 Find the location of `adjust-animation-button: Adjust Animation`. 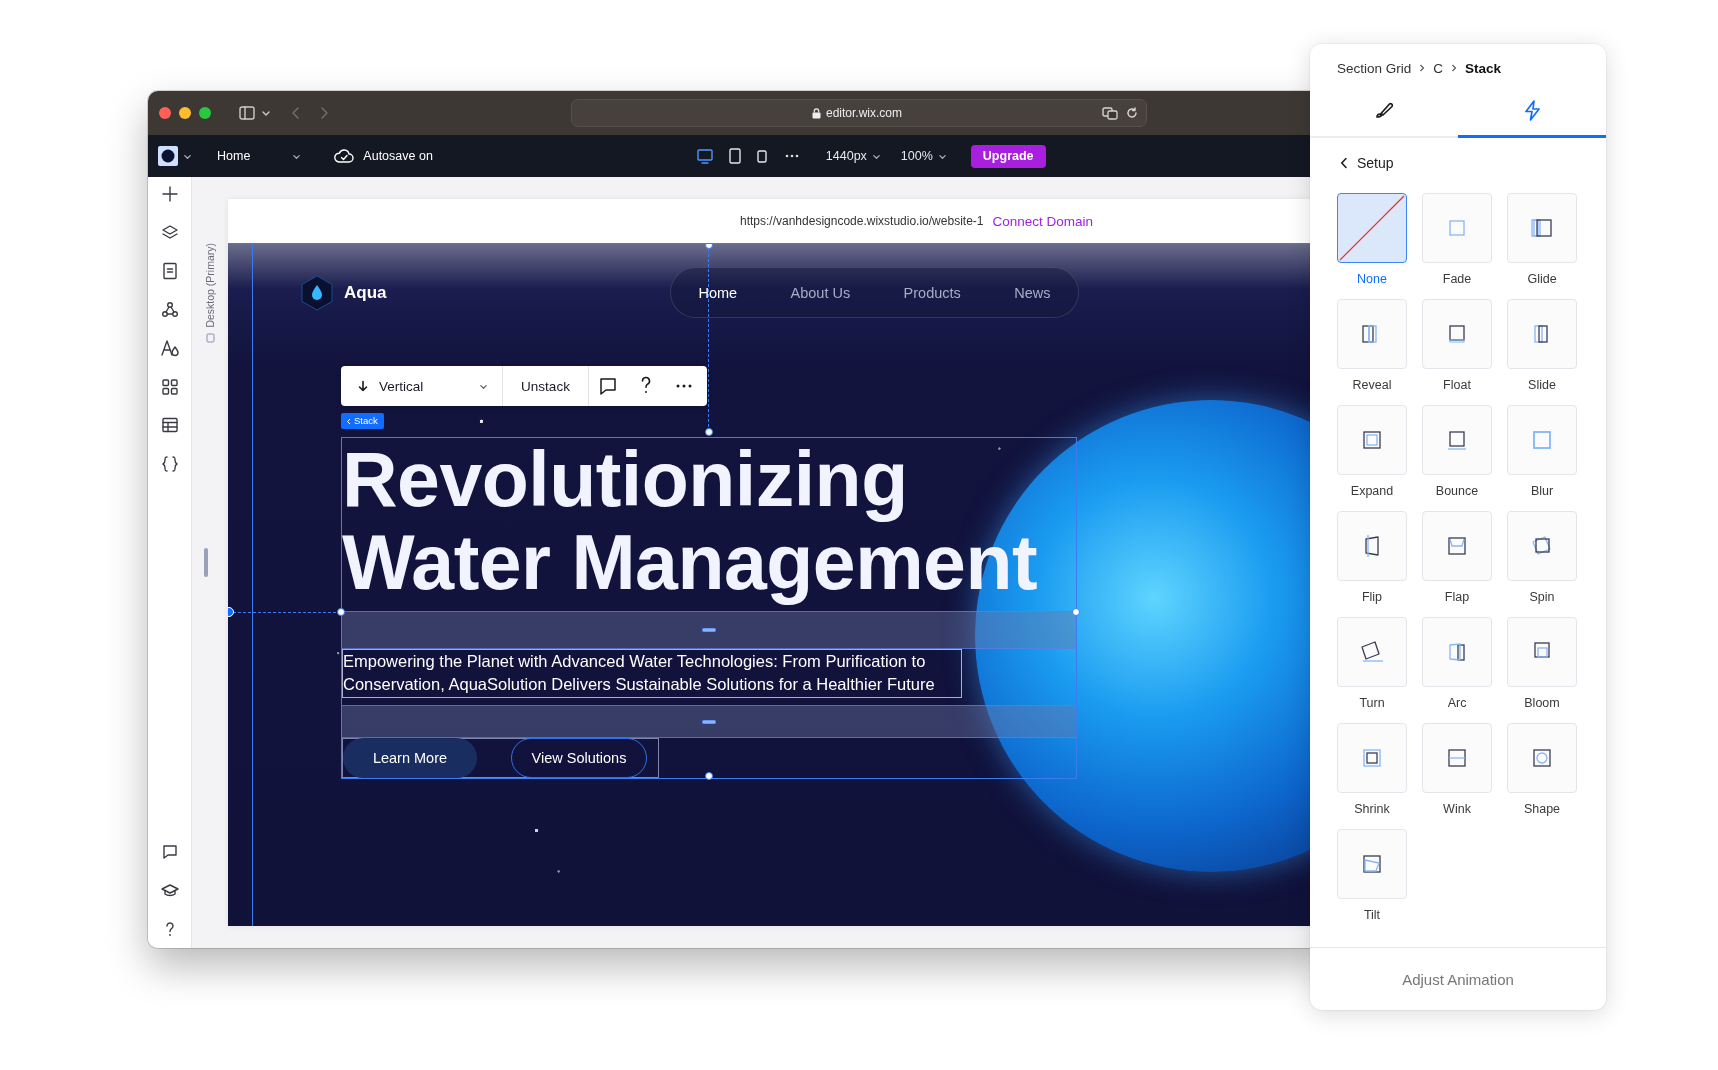

adjust-animation-button: Adjust Animation is located at coordinates (1458, 979).